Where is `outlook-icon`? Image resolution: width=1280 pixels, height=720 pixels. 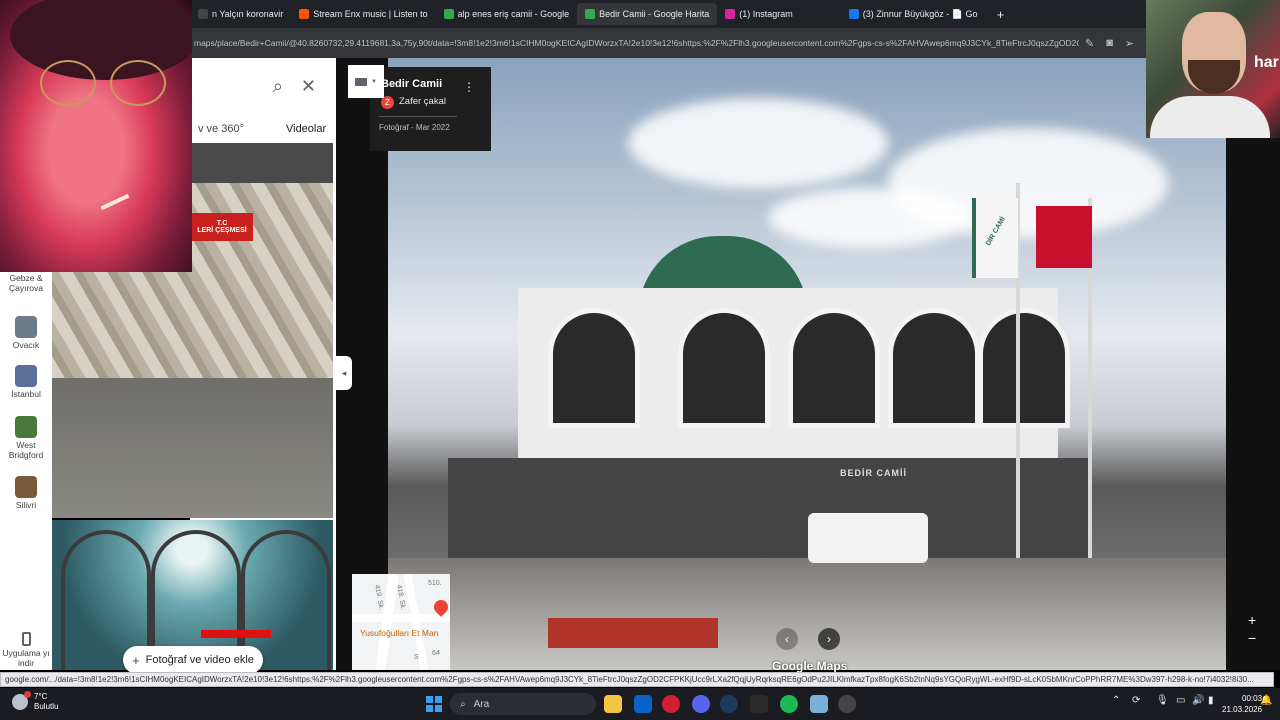
outlook-icon is located at coordinates (643, 704).